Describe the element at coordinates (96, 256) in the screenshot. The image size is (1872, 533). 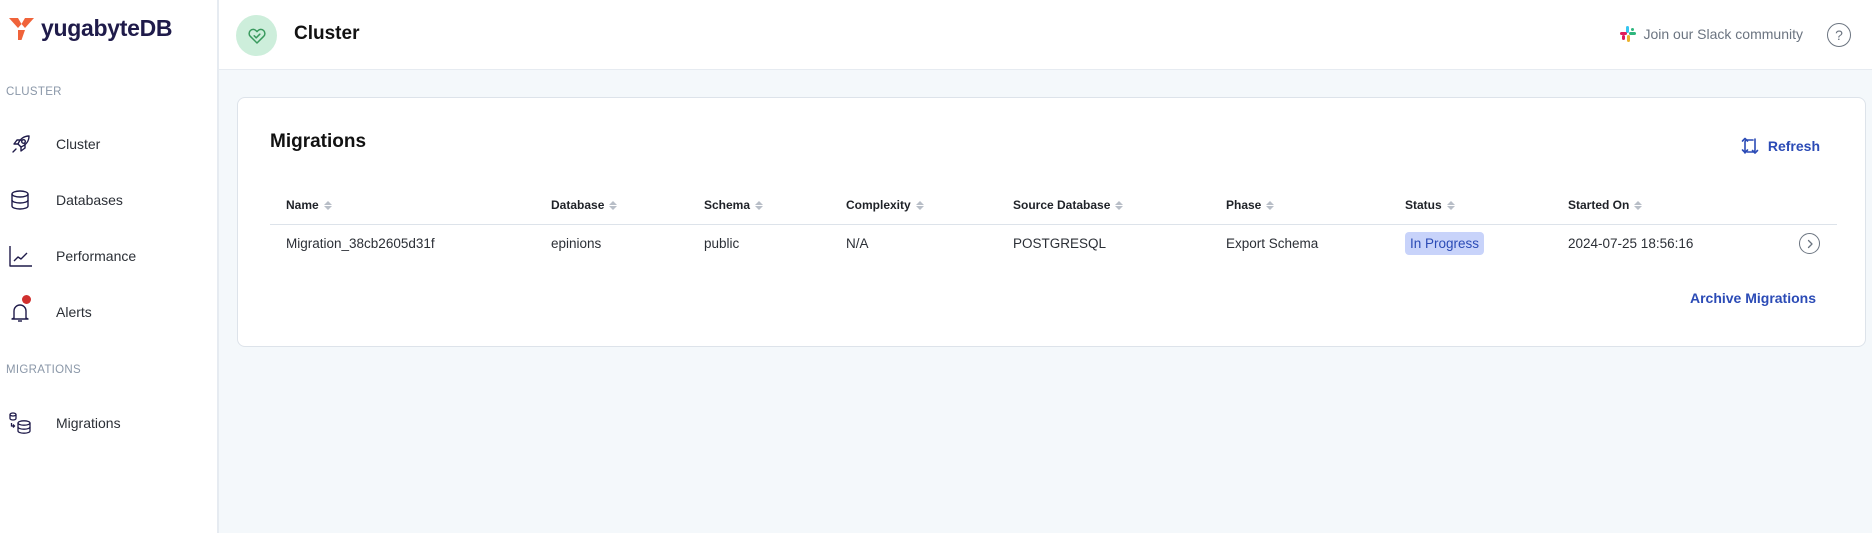
I see `sidebar-item-label: Performance` at that location.